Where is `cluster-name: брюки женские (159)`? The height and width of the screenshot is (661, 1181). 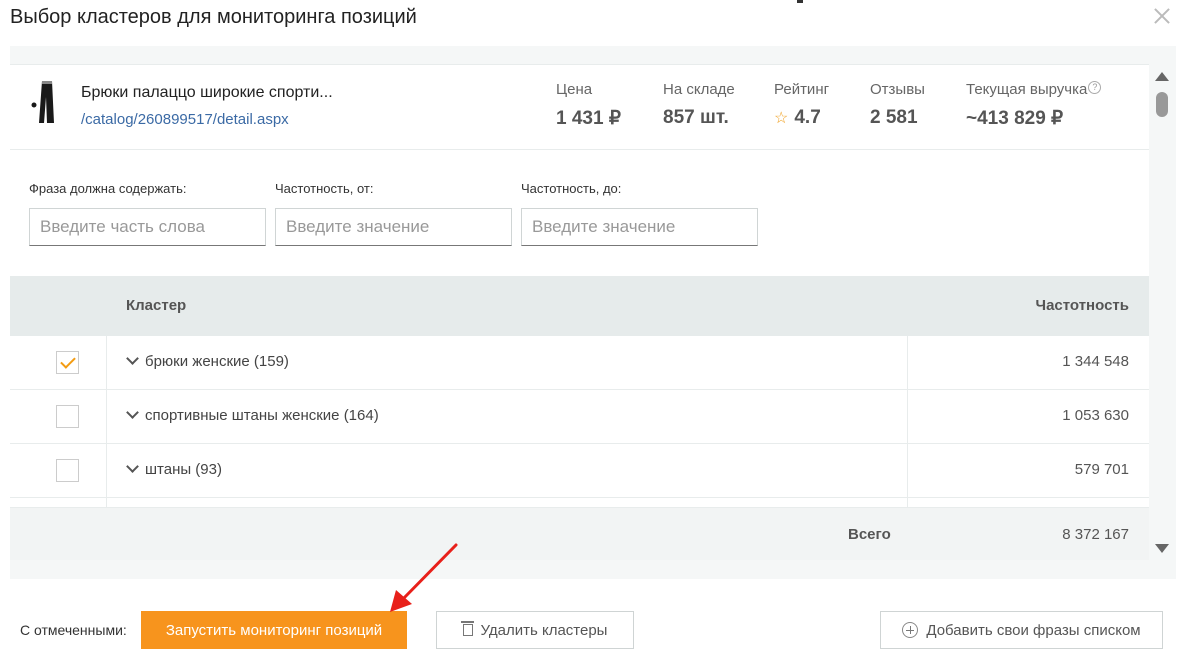 cluster-name: брюки женские (159) is located at coordinates (217, 361).